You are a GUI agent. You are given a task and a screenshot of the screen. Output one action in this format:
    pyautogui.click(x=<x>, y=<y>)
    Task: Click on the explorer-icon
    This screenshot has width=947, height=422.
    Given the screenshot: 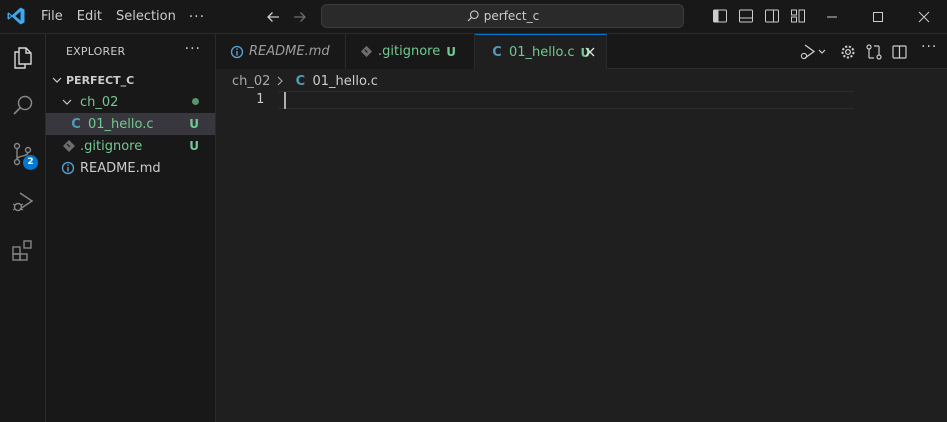 What is the action you would take?
    pyautogui.click(x=23, y=58)
    